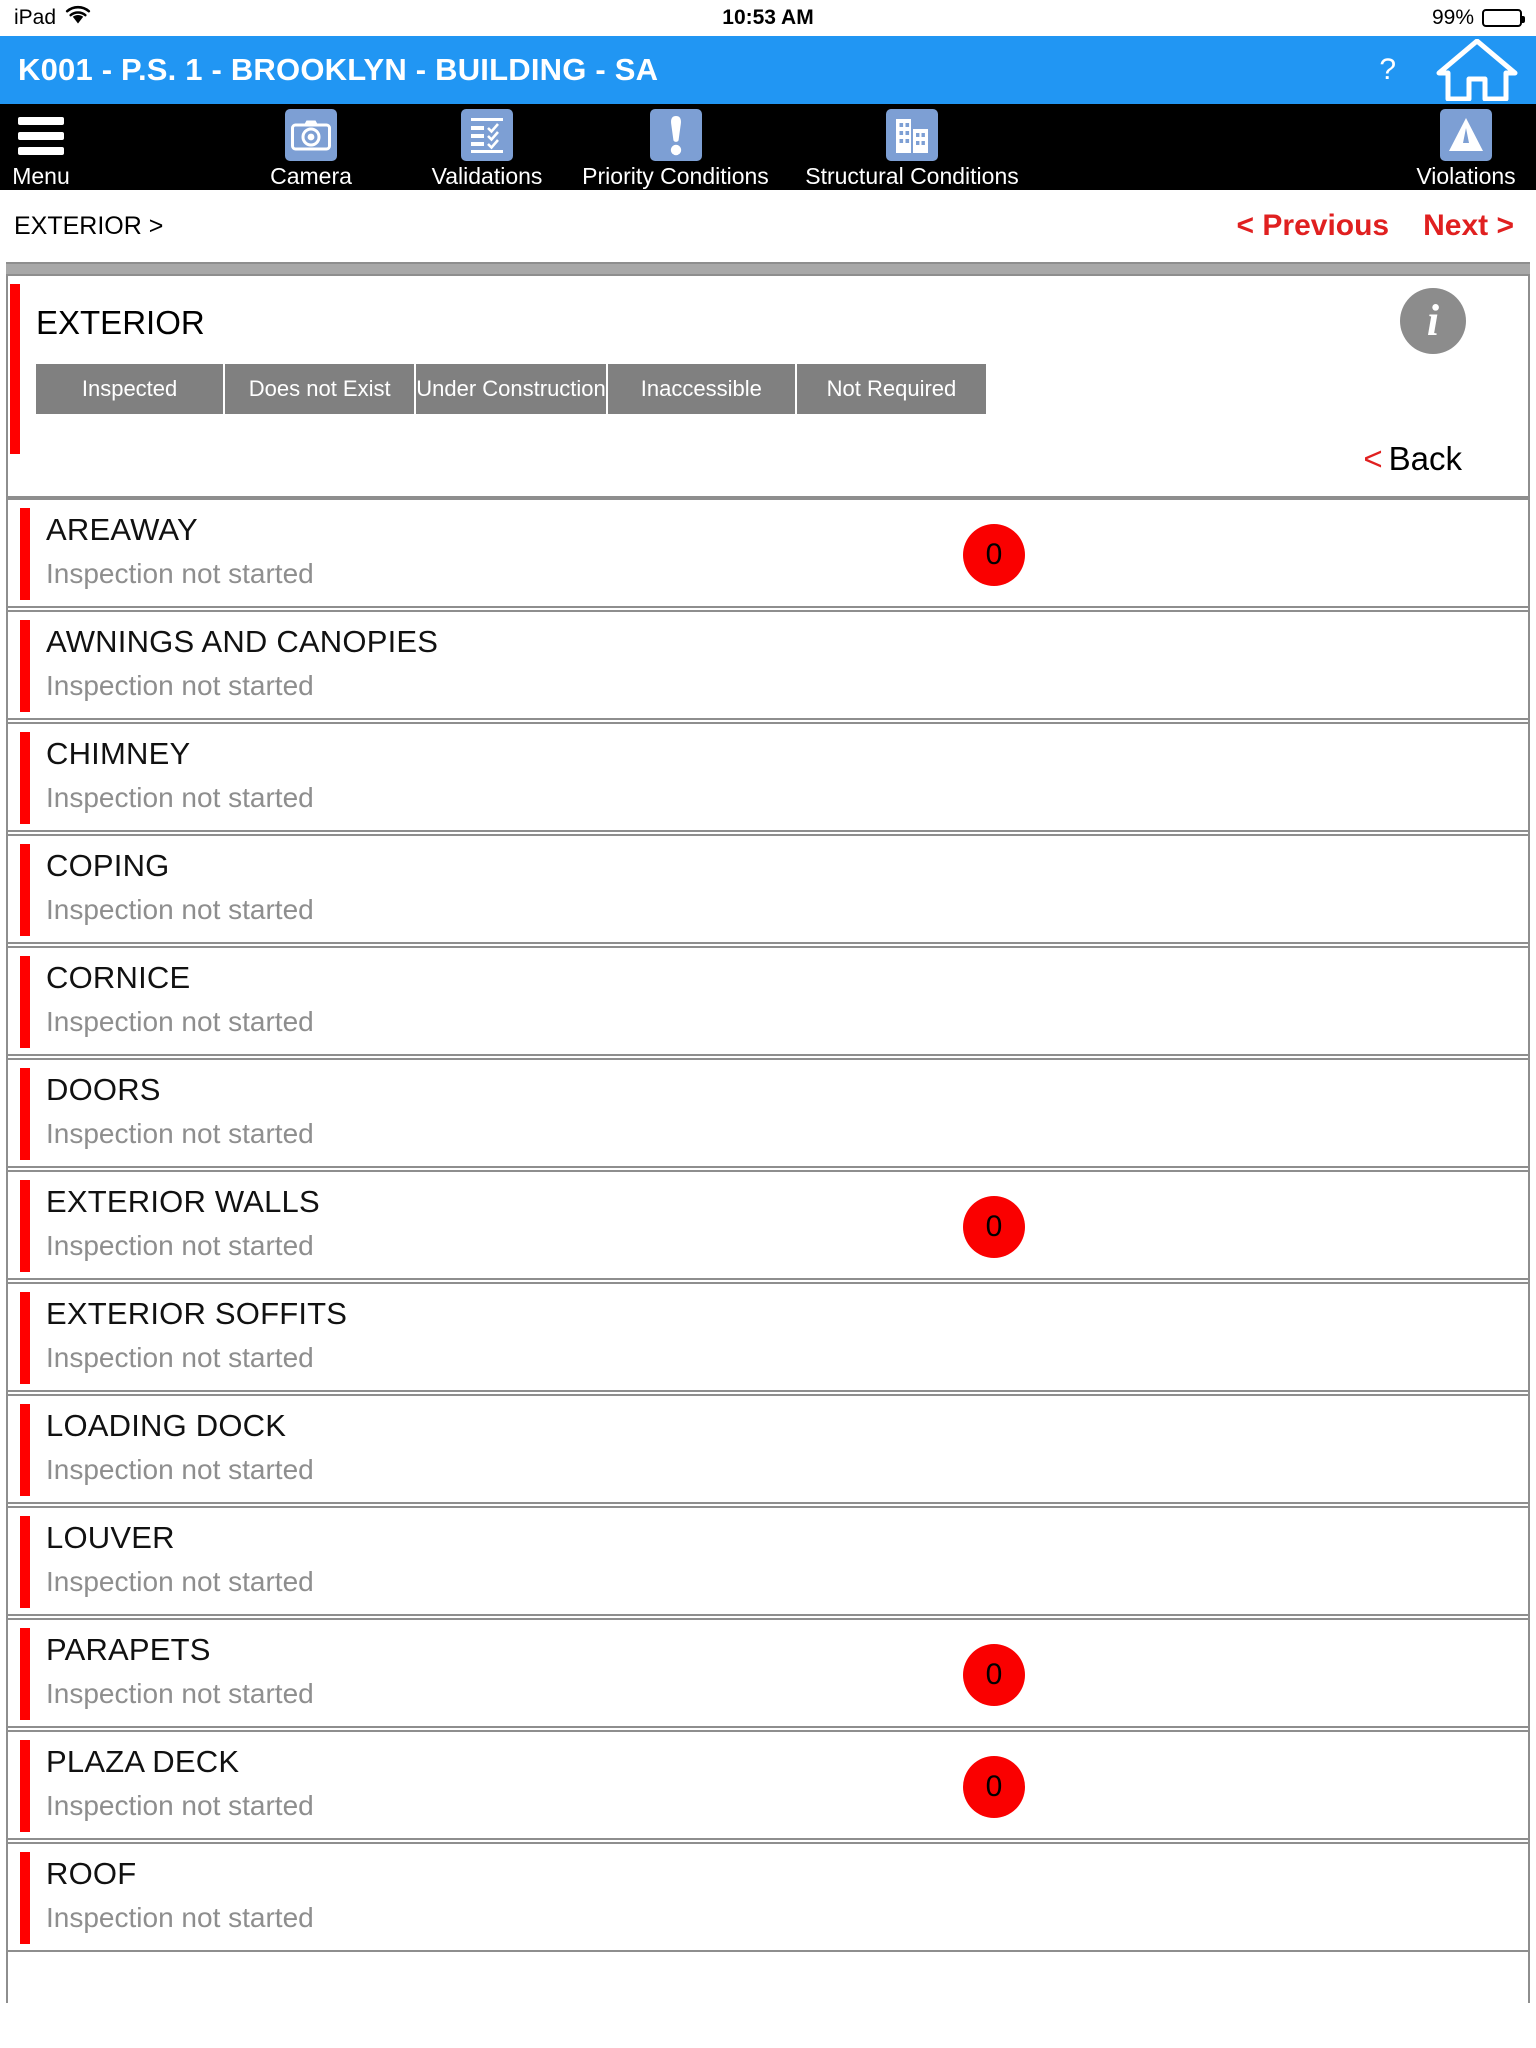  What do you see at coordinates (768, 1001) in the screenshot?
I see `list-item: CORNICE Inspection not started` at bounding box center [768, 1001].